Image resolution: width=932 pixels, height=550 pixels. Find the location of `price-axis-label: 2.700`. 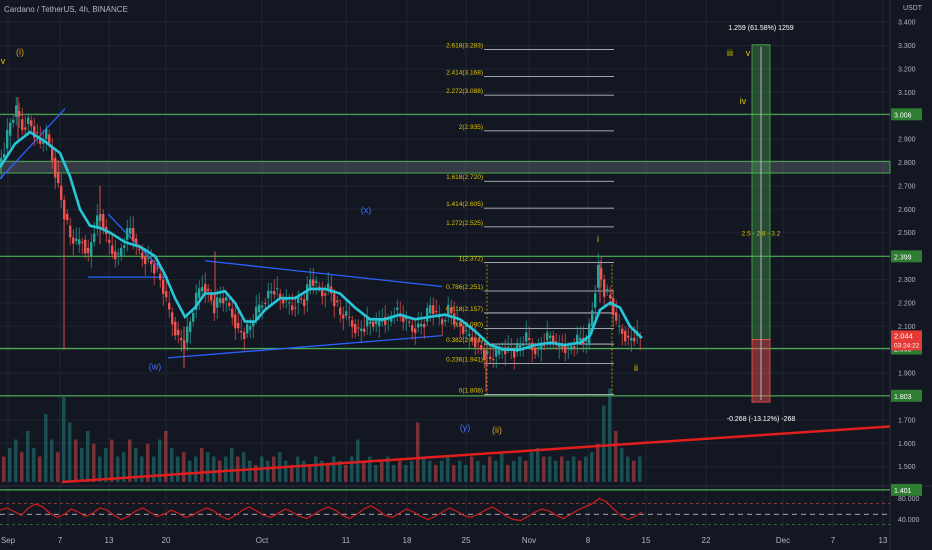

price-axis-label: 2.700 is located at coordinates (907, 186).